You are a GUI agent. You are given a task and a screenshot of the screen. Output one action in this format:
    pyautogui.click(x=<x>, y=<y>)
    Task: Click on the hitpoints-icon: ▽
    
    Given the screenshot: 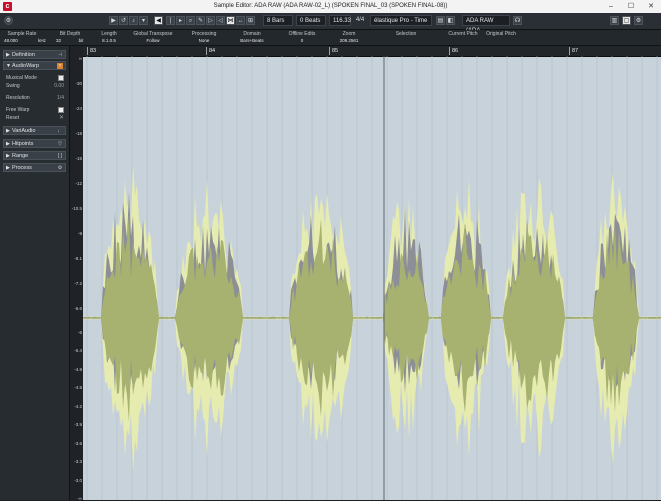 What is the action you would take?
    pyautogui.click(x=60, y=144)
    